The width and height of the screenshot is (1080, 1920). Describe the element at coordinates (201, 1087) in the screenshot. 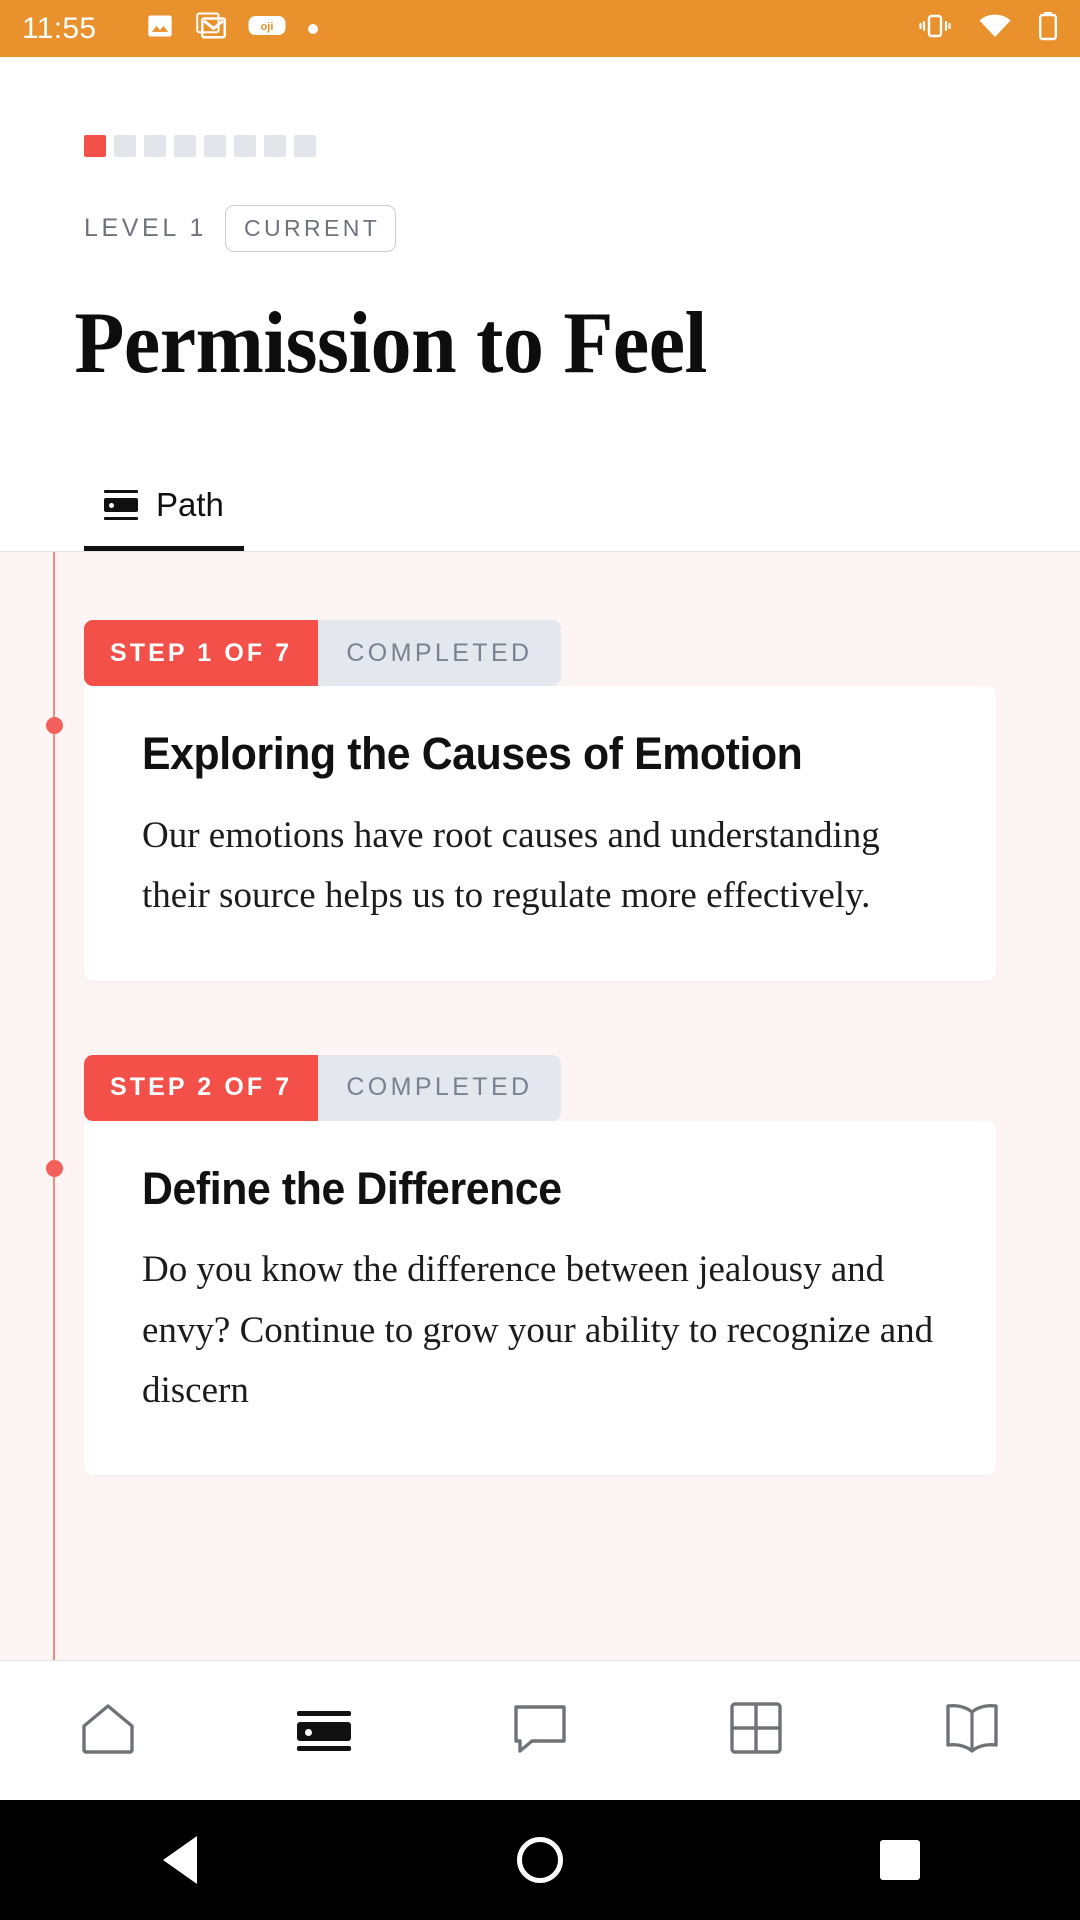

I see `step-badge: STEP 2 OF 7` at that location.